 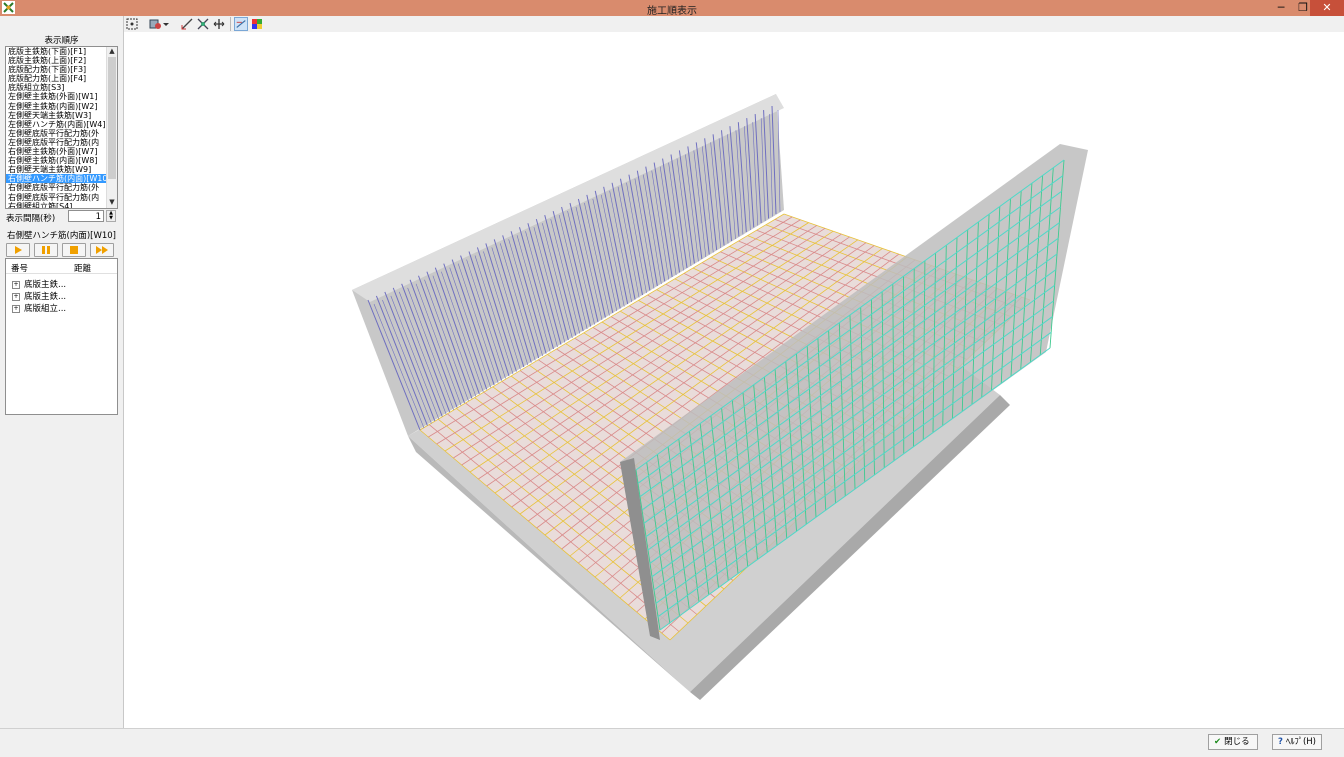 I want to click on interval-label: 表示間隔(秒), so click(x=30, y=218).